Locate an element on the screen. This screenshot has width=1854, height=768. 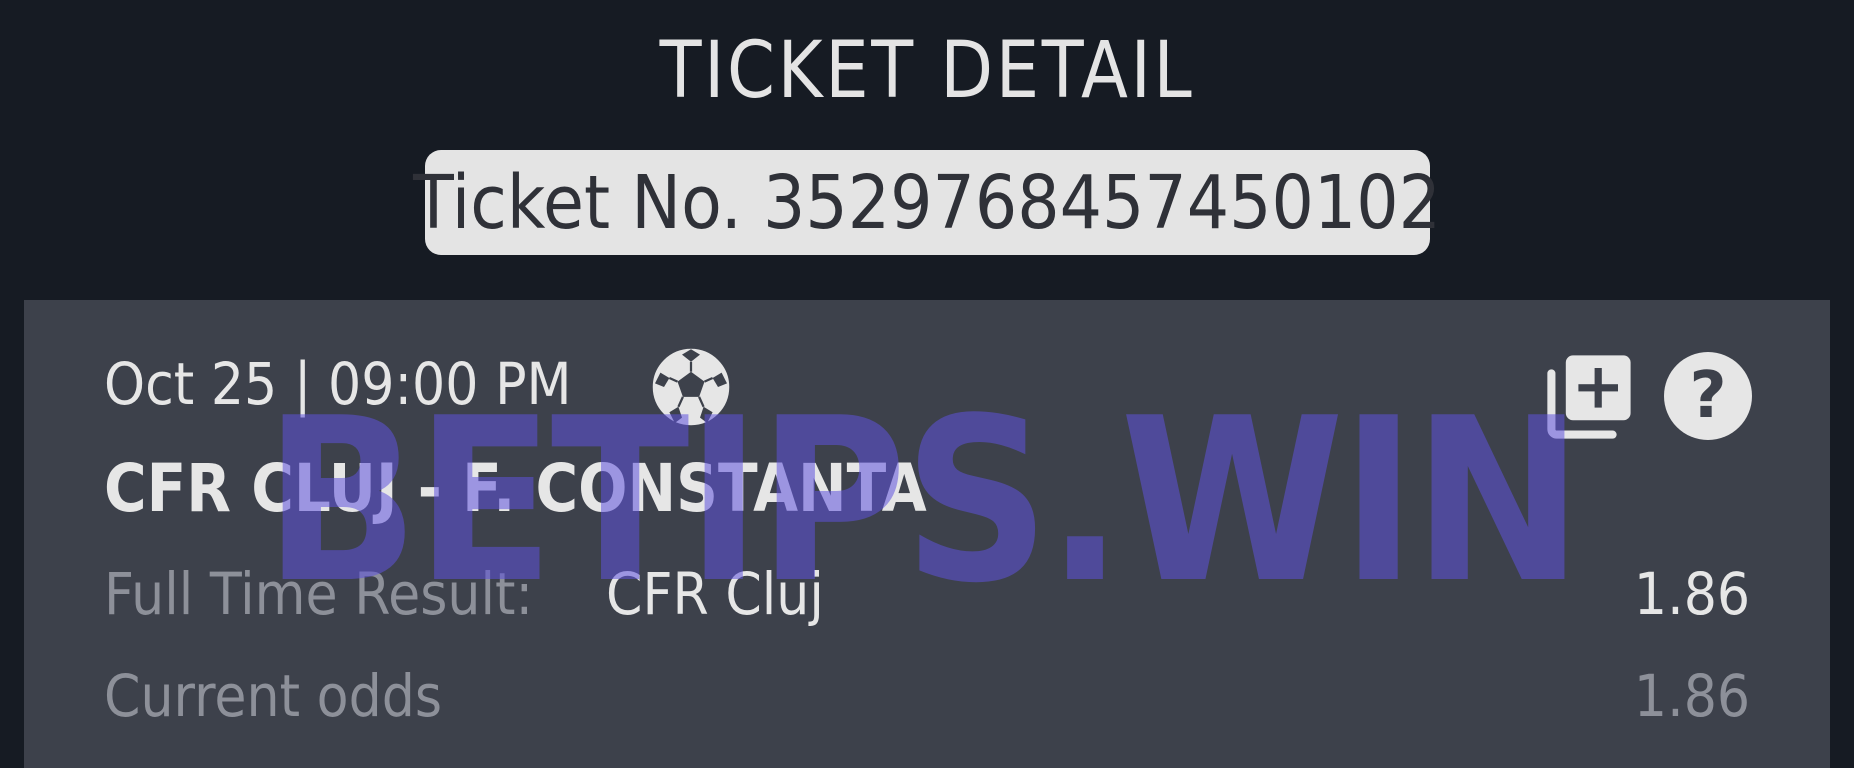
current-odds-label: Current odds is located at coordinates (273, 696).